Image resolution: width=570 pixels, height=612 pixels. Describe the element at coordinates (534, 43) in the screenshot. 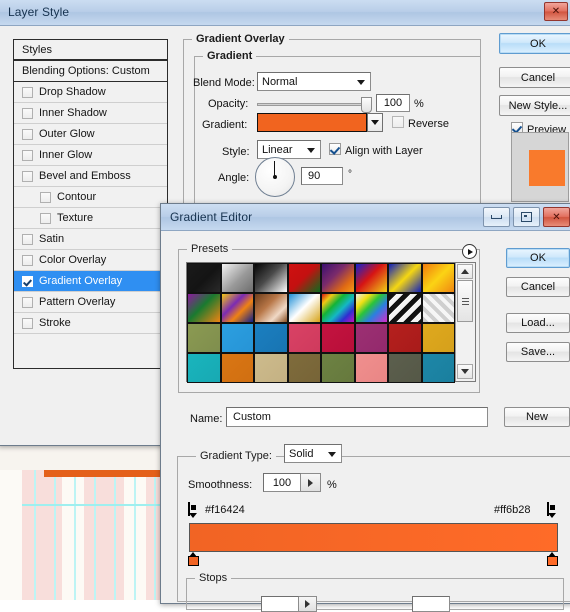

I see `layer-style-ok-button: OK` at that location.